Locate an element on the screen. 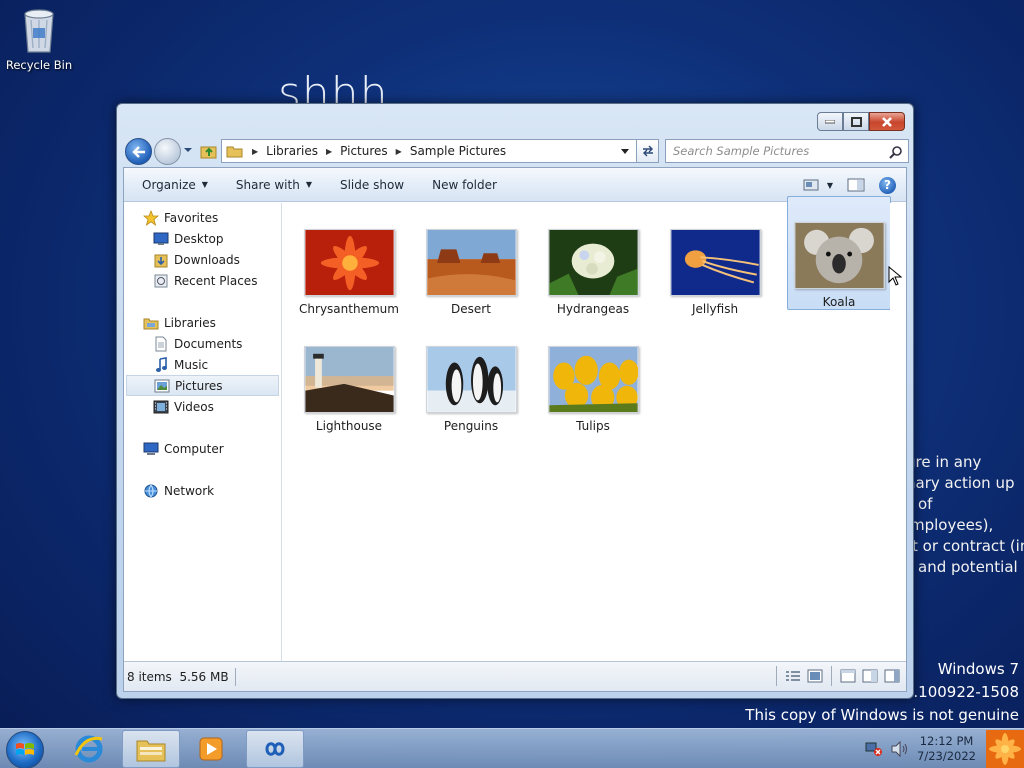  search-input: Search Sample Pictures is located at coordinates (787, 151).